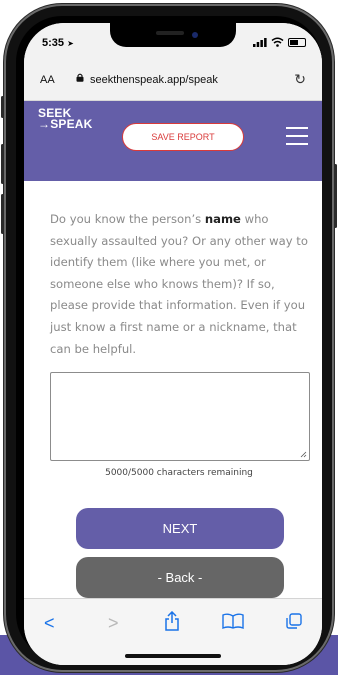  I want to click on power-button, so click(335, 196).